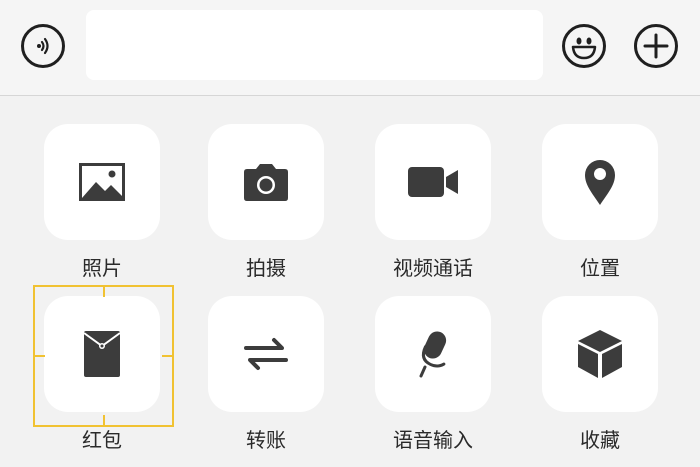 Image resolution: width=700 pixels, height=467 pixels. I want to click on cube-icon, so click(600, 354).